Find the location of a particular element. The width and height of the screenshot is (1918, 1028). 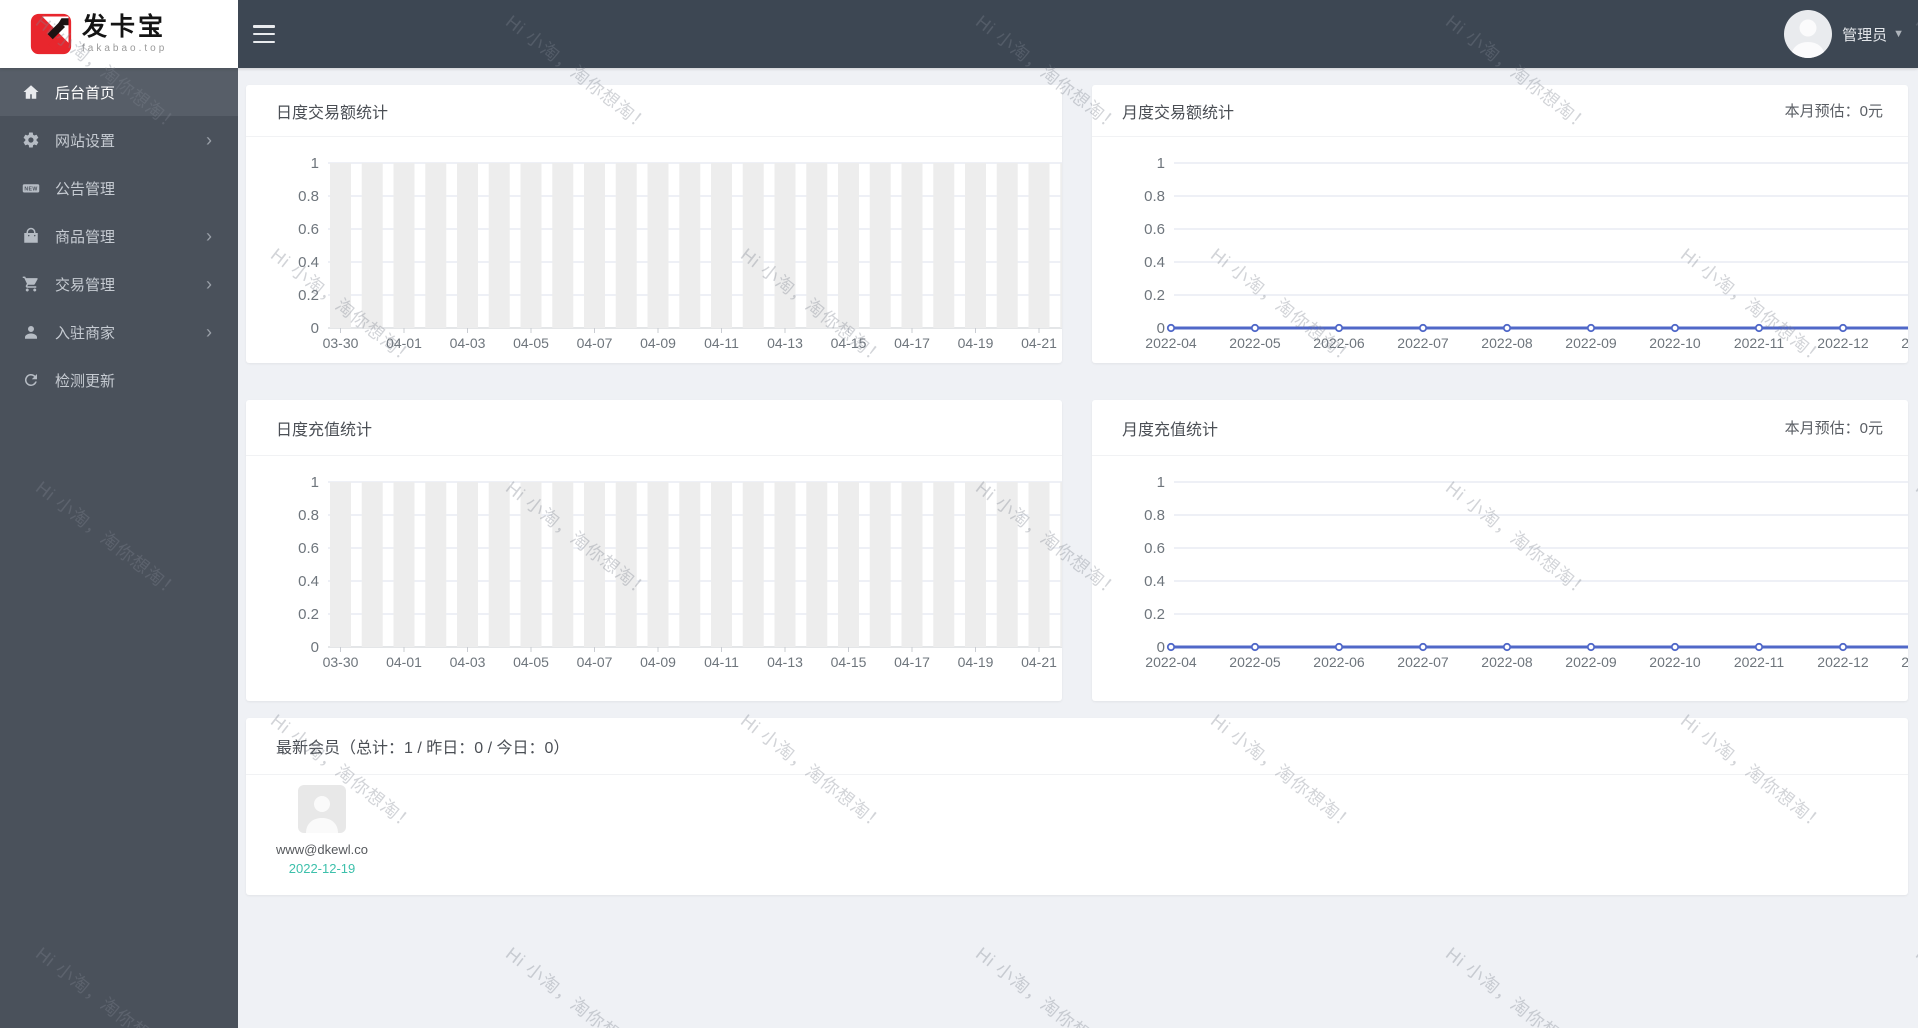

svg-text: 2022-09 is located at coordinates (1591, 662).